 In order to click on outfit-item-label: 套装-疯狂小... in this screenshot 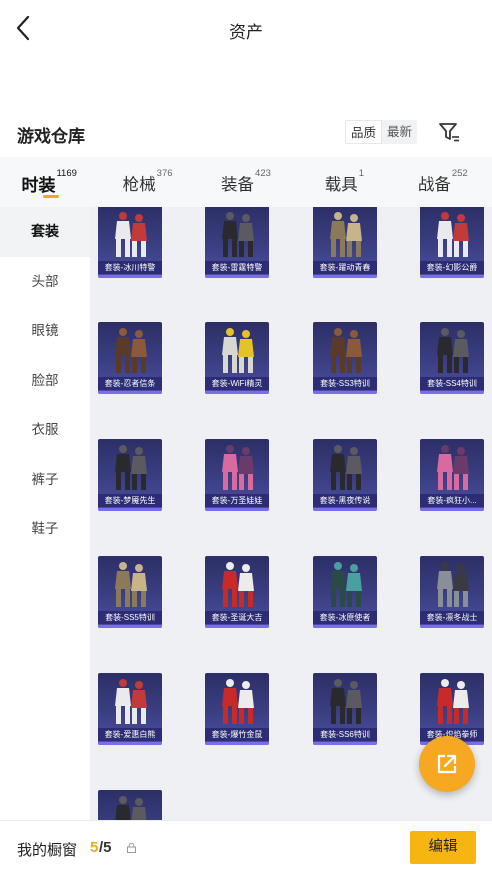, I will do `click(452, 500)`.